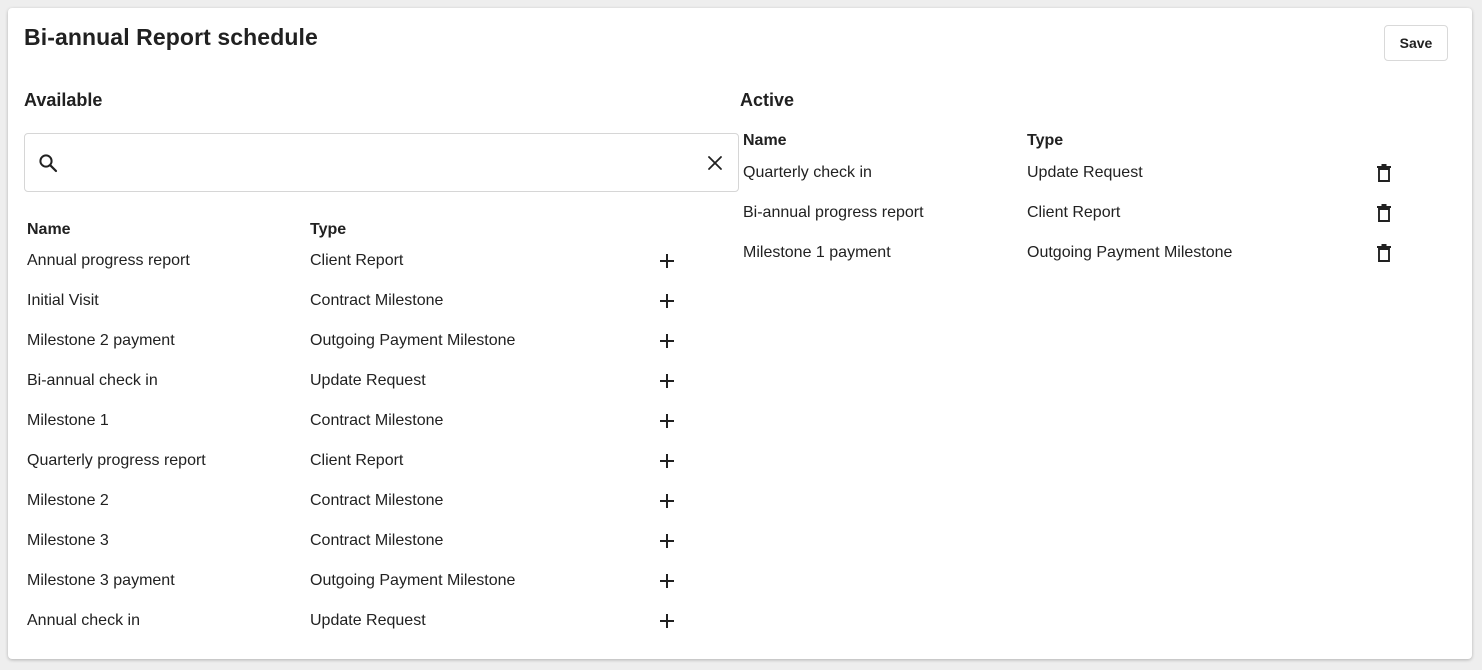 The height and width of the screenshot is (670, 1482). I want to click on available-row-name: Bi-annual check in, so click(92, 380).